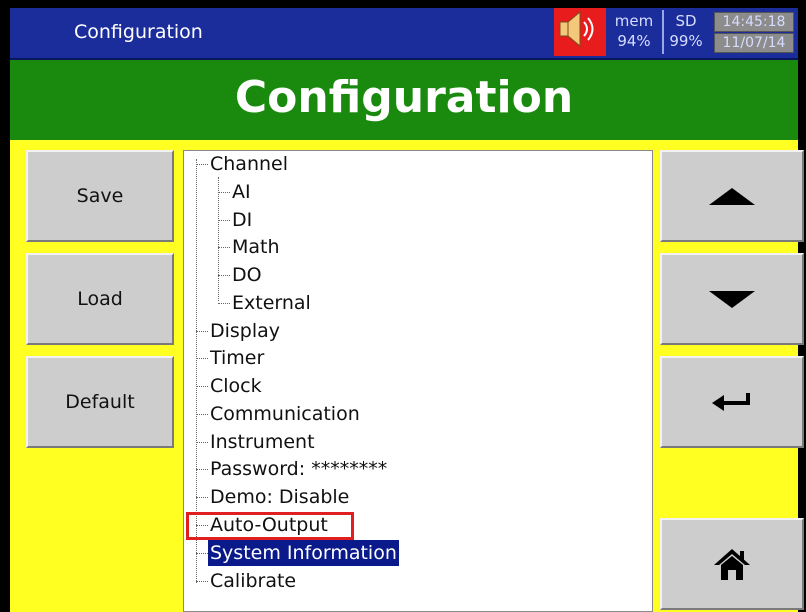 The width and height of the screenshot is (806, 612). Describe the element at coordinates (634, 21) in the screenshot. I see `memory-label: mem` at that location.